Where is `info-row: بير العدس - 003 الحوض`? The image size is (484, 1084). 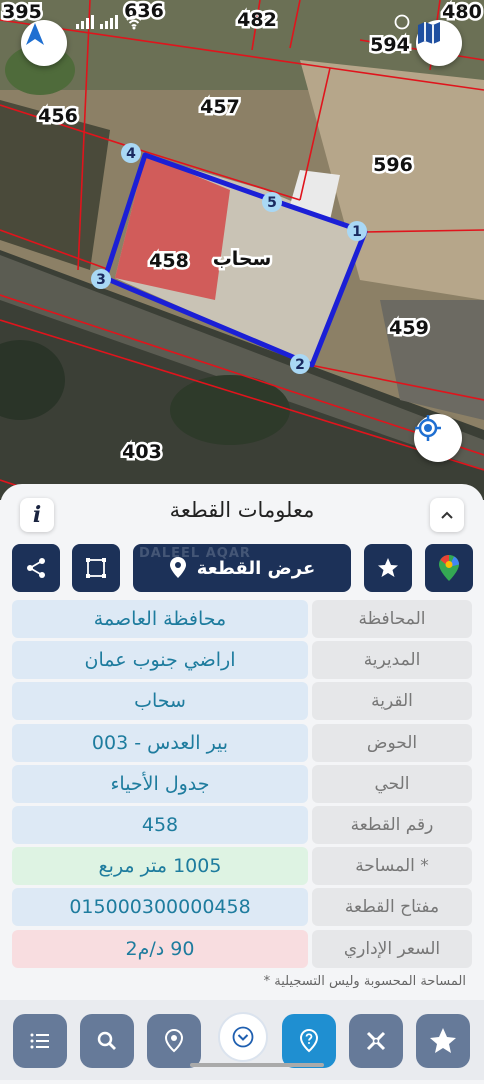 info-row: بير العدس - 003 الحوض is located at coordinates (242, 743).